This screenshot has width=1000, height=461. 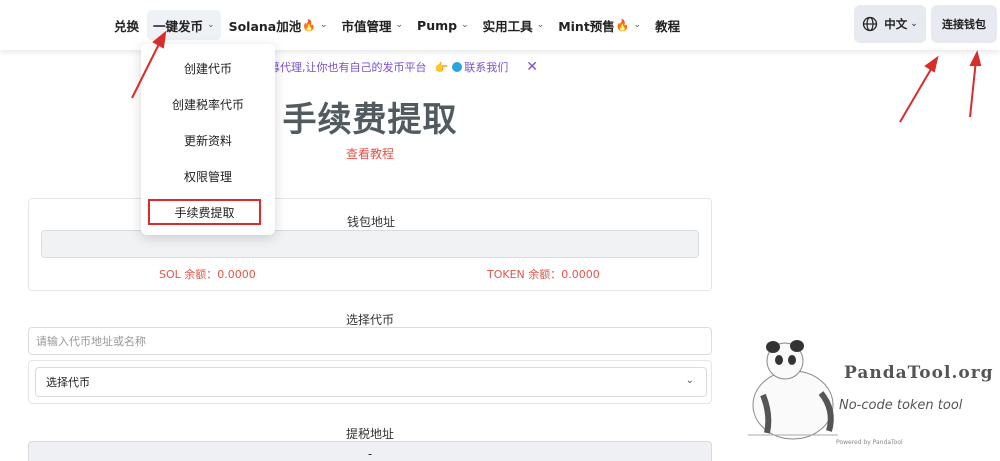 I want to click on nav-item-solana-pool: Solana加池 🔥 ⌄, so click(x=278, y=25).